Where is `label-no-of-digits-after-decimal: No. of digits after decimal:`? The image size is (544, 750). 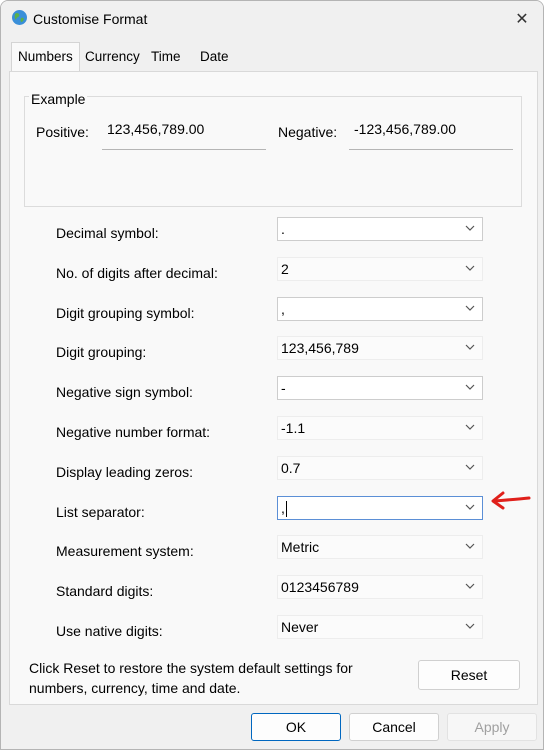
label-no-of-digits-after-decimal: No. of digits after decimal: is located at coordinates (137, 272).